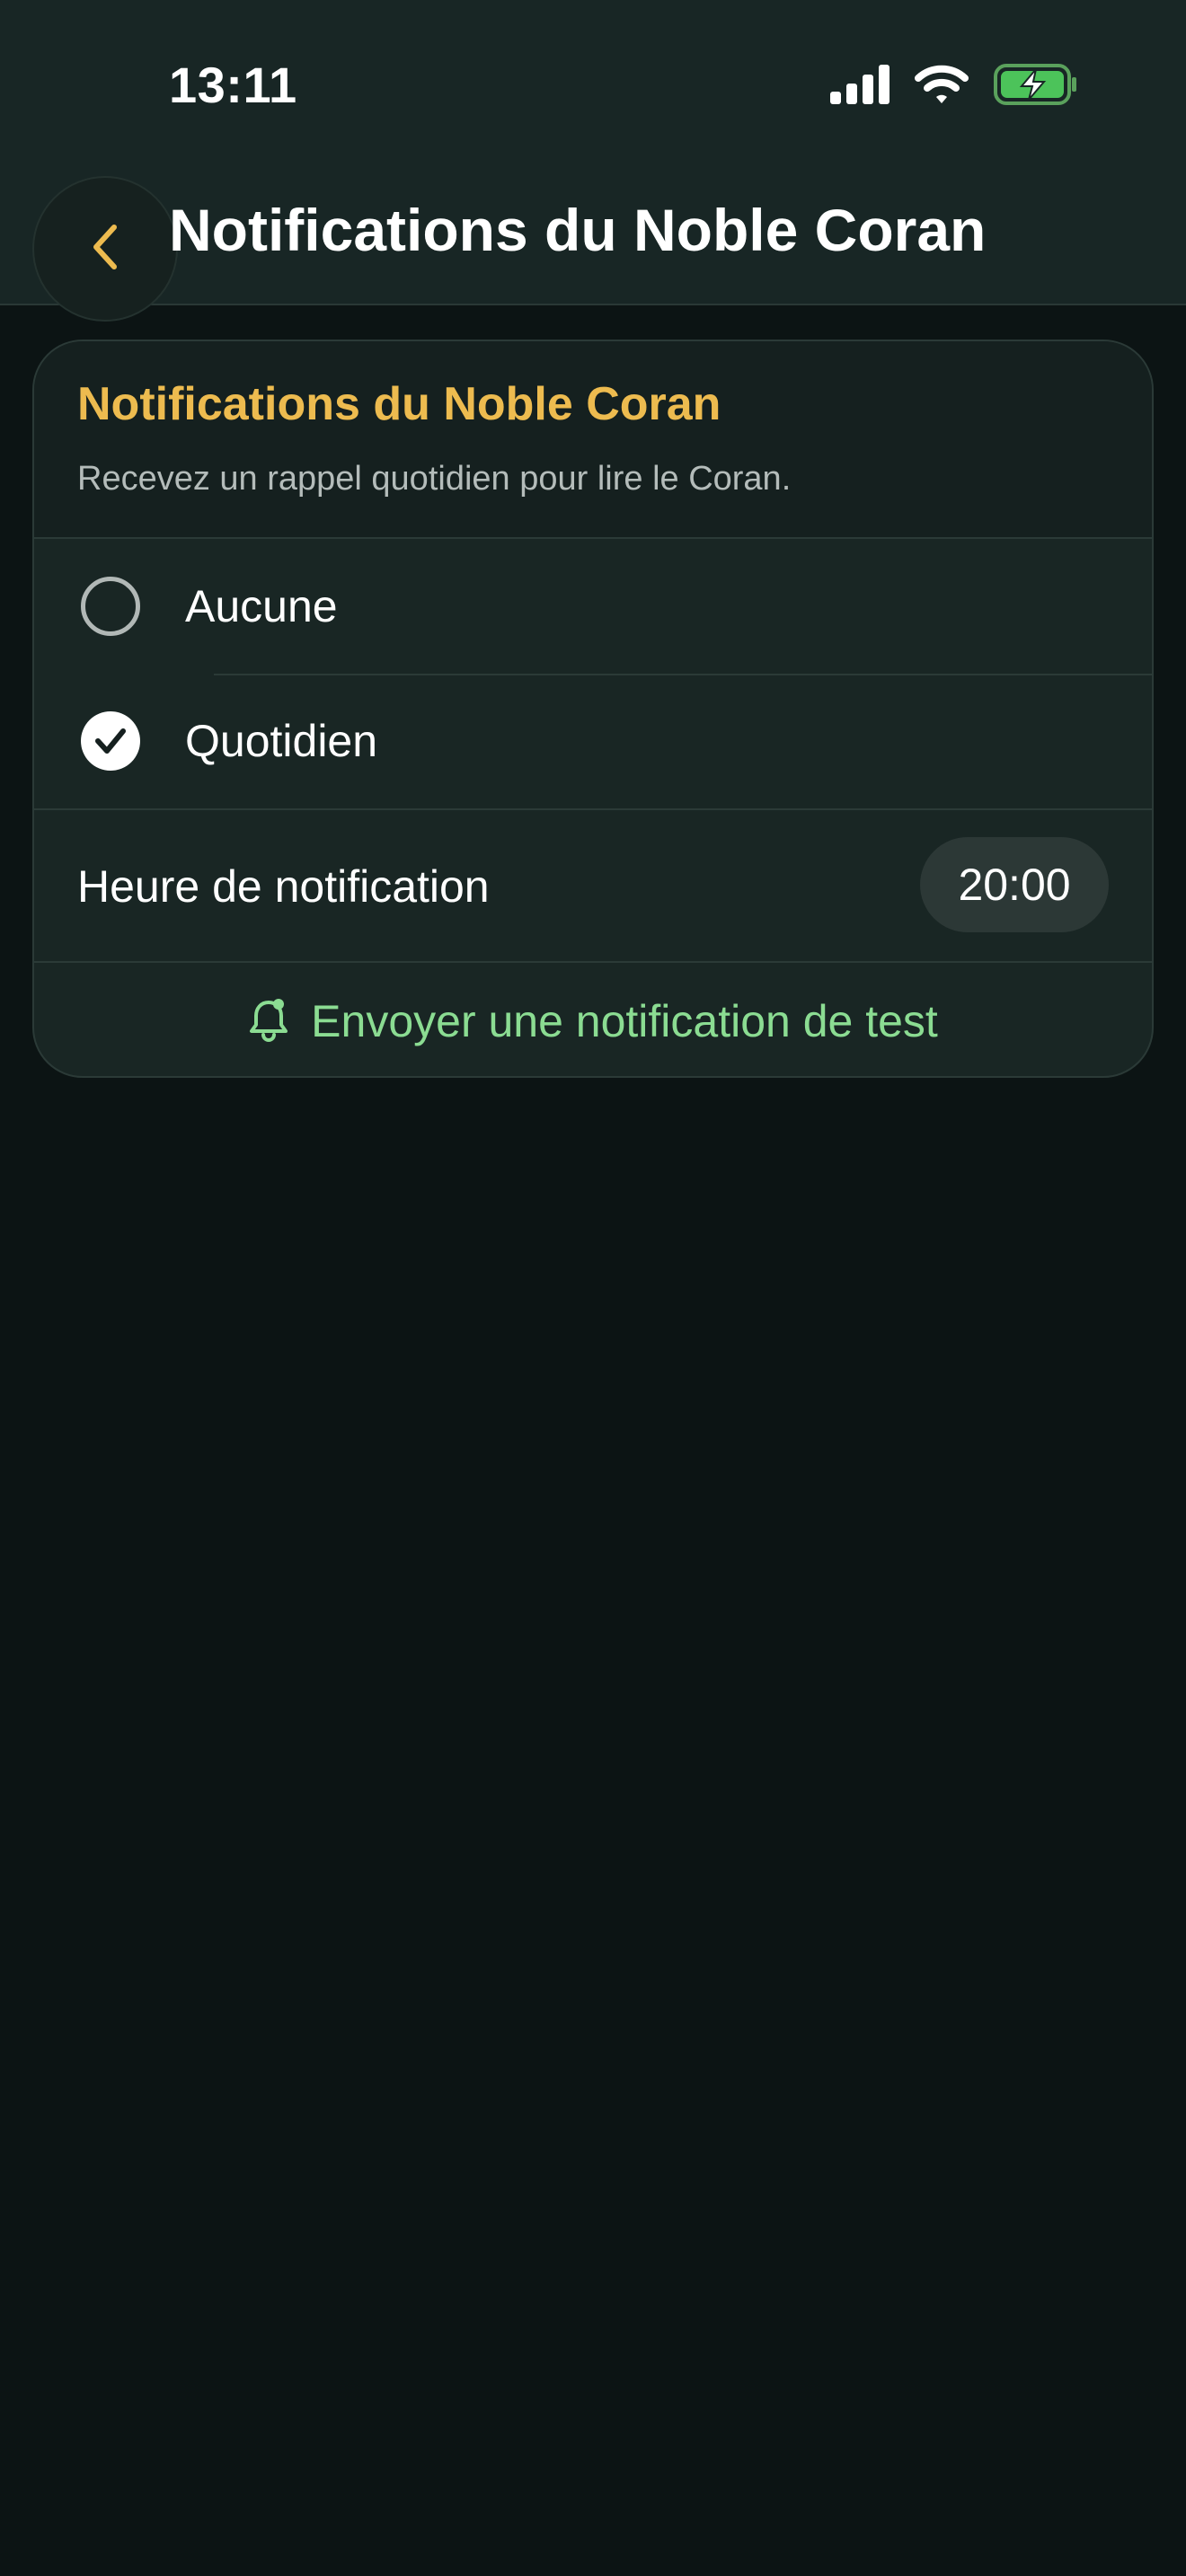 This screenshot has width=1186, height=2576. I want to click on battery-charging-icon, so click(1036, 86).